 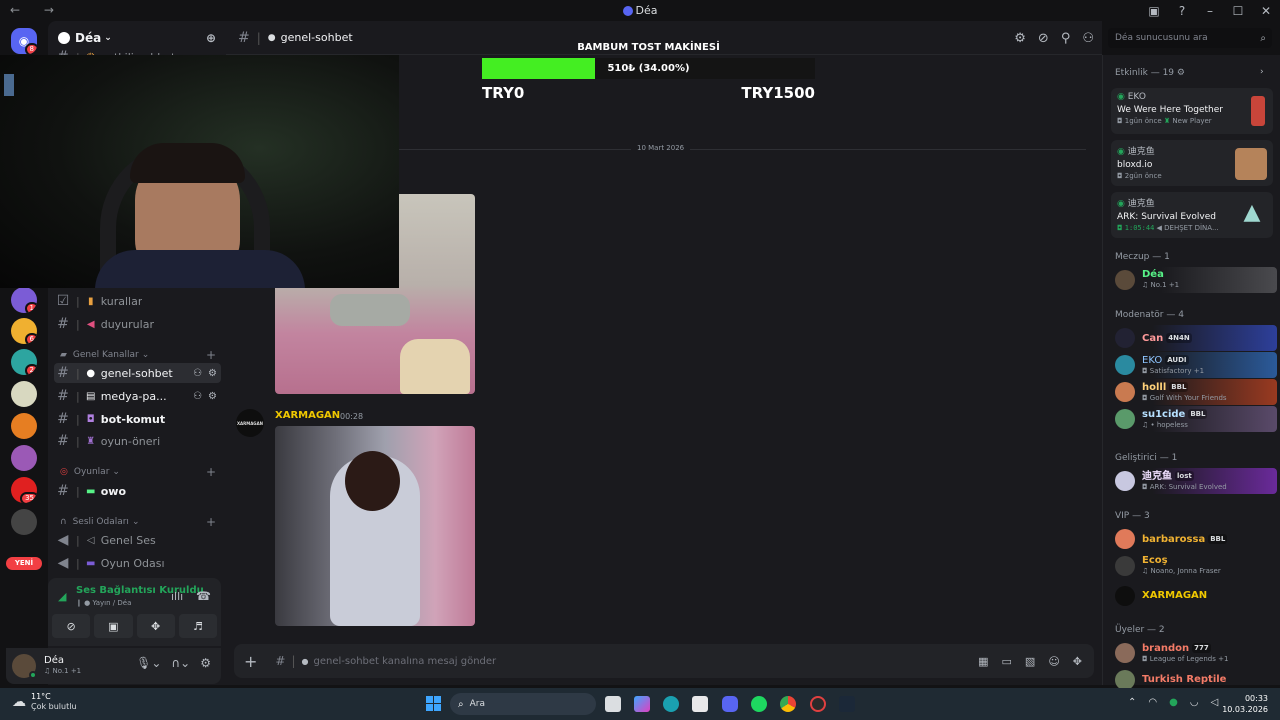 What do you see at coordinates (523, 704) in the screenshot?
I see `taskbar-search: ⌕ Ara` at bounding box center [523, 704].